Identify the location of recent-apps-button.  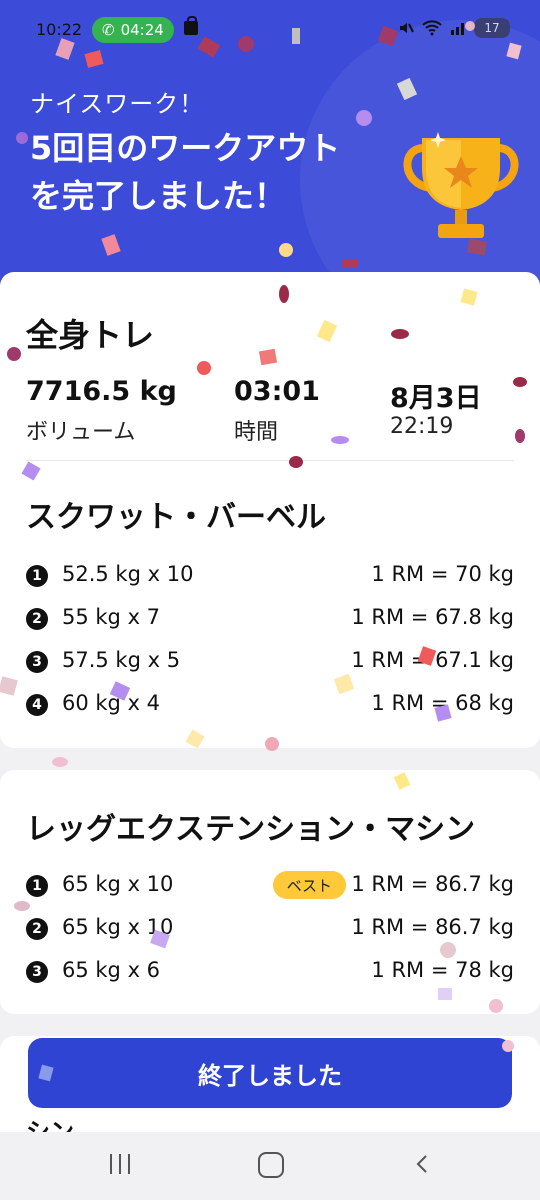
(122, 1164).